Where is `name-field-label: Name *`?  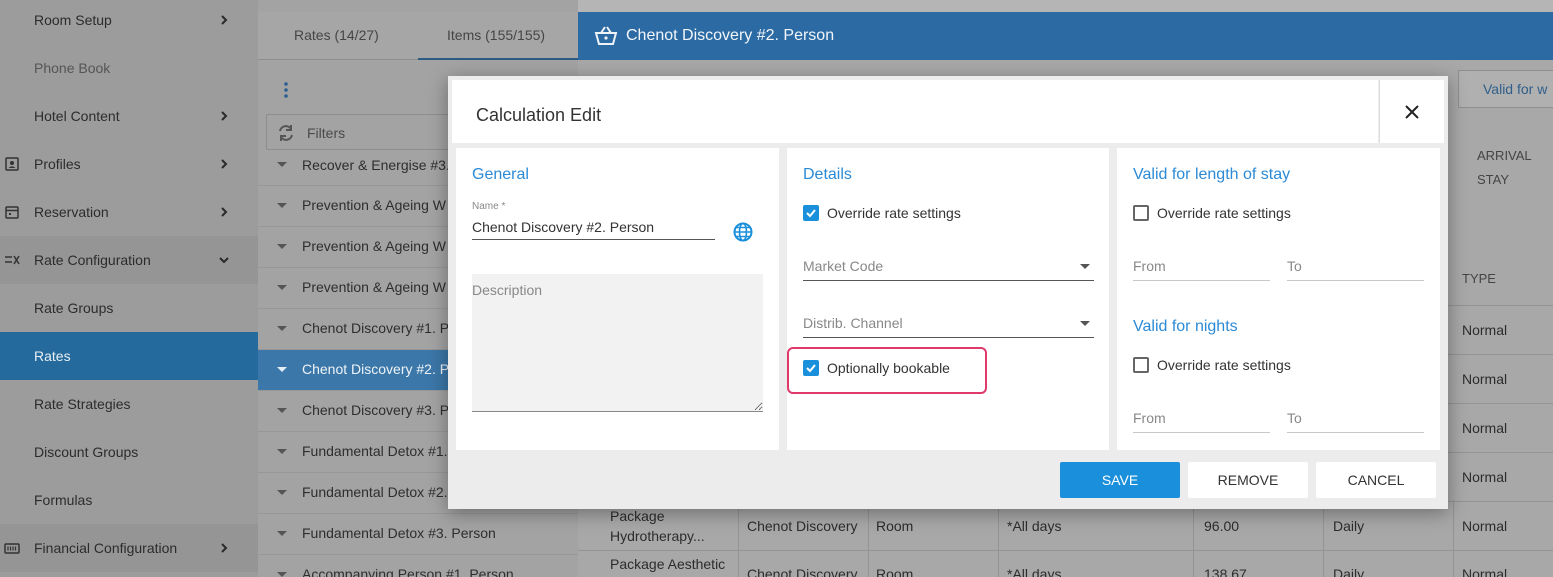 name-field-label: Name * is located at coordinates (489, 206).